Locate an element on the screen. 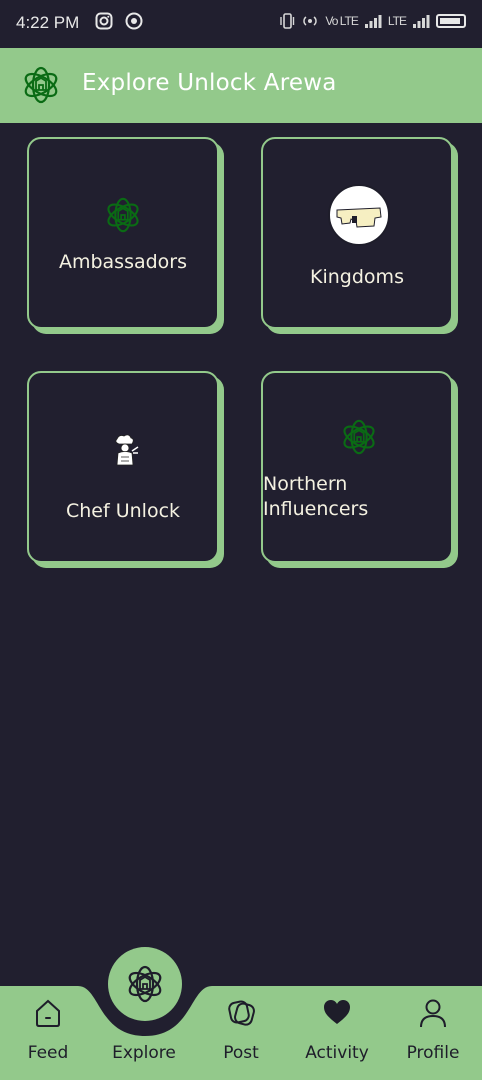 This screenshot has height=1080, width=482. nav-feed: Feed is located at coordinates (48, 1033).